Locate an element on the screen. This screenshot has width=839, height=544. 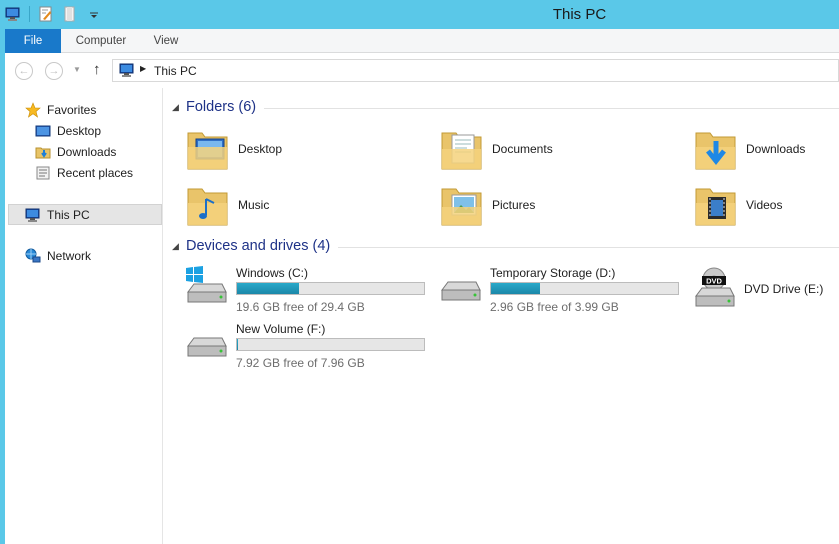
up-button: ↑ is located at coordinates (97, 69).